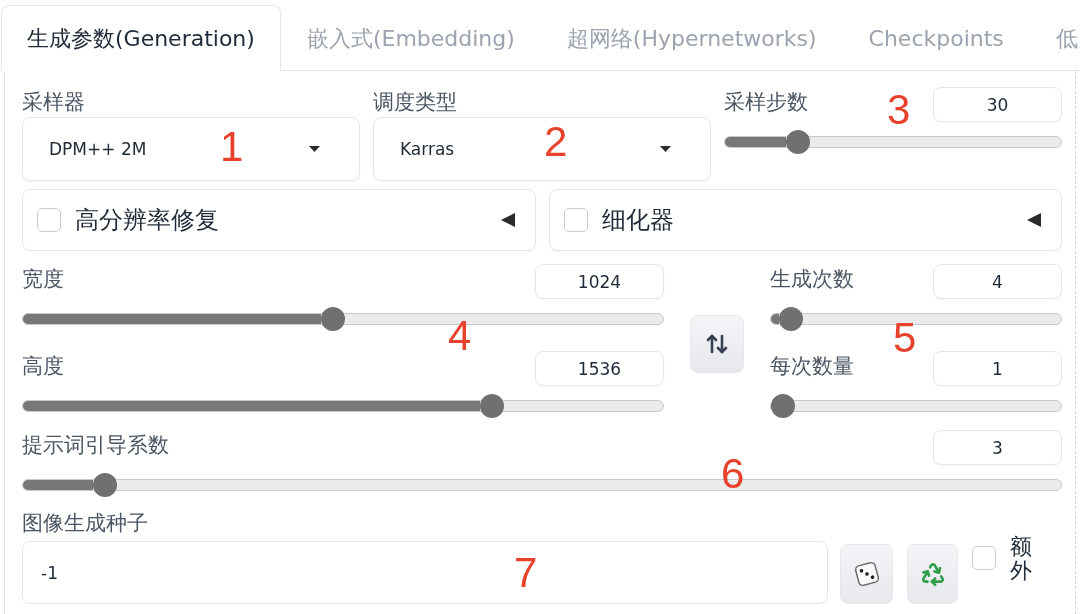 This screenshot has height=614, width=1080. I want to click on field-label: 宽度, so click(43, 279).